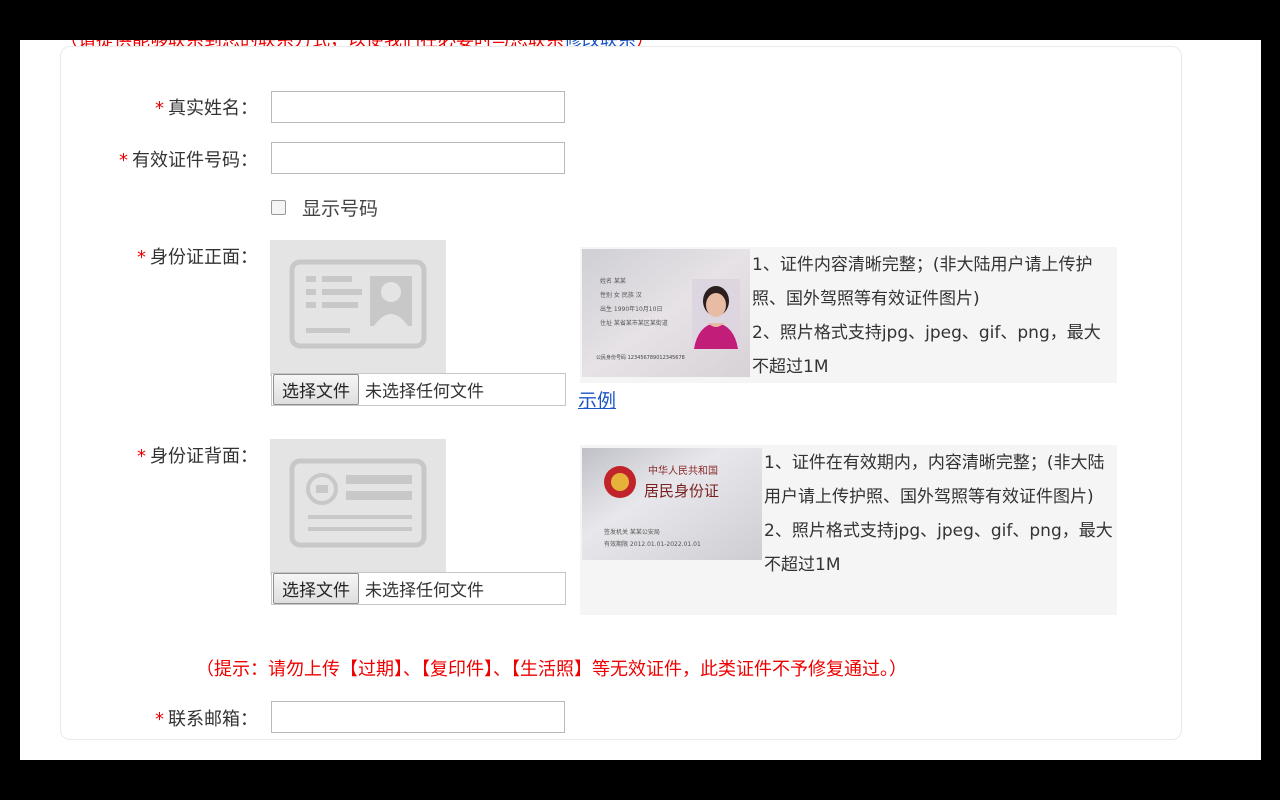 The width and height of the screenshot is (1280, 800). Describe the element at coordinates (681, 491) in the screenshot. I see `id-back-sample-line-2: 居民身份证` at that location.